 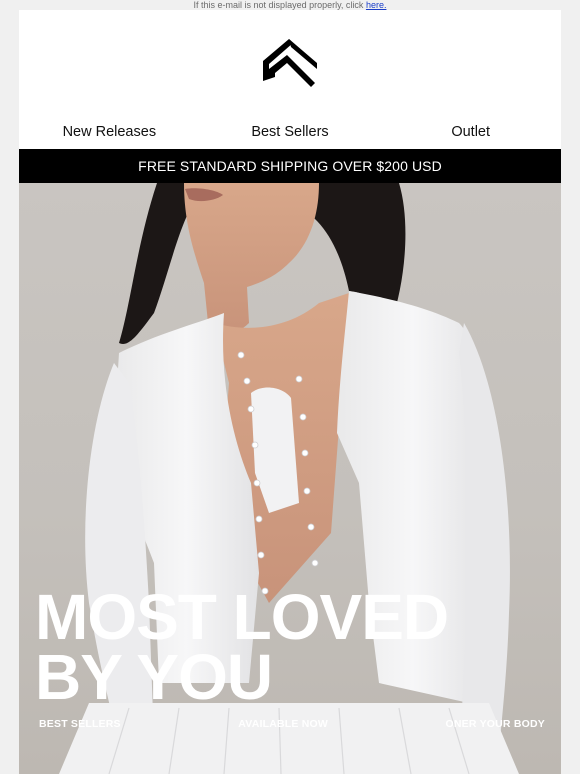 I want to click on hero-link-oner-your-body: ONER YOUR BODY, so click(x=495, y=724).